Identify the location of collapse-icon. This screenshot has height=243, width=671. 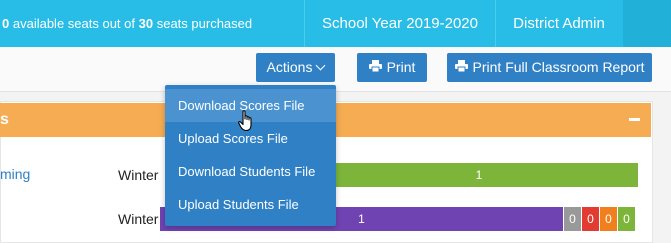
(634, 119).